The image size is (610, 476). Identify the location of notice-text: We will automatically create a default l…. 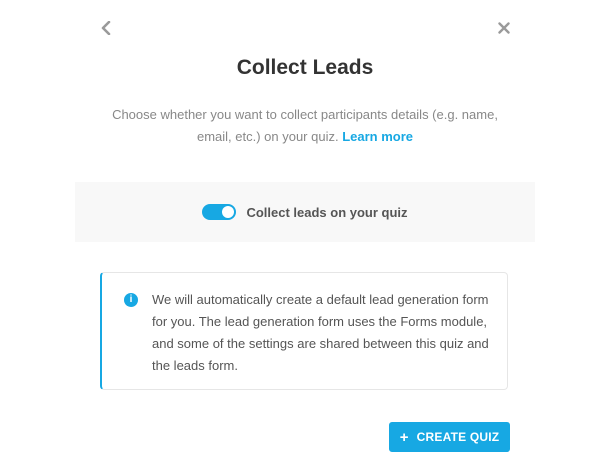
(320, 332).